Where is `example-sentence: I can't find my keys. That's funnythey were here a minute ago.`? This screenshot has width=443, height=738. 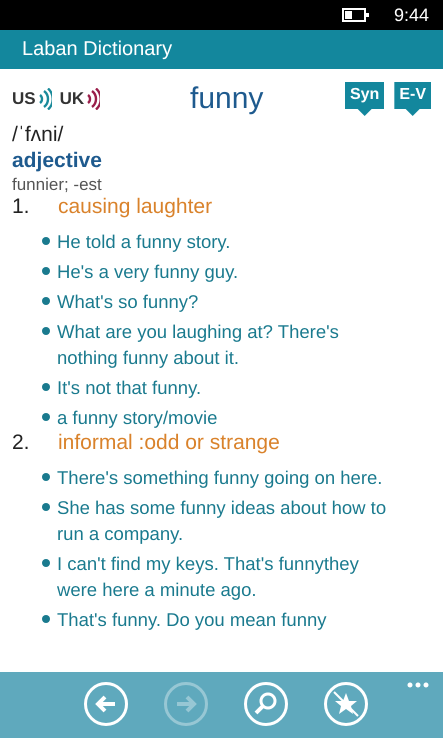 example-sentence: I can't find my keys. That's funnythey were here a minute ago. is located at coordinates (208, 577).